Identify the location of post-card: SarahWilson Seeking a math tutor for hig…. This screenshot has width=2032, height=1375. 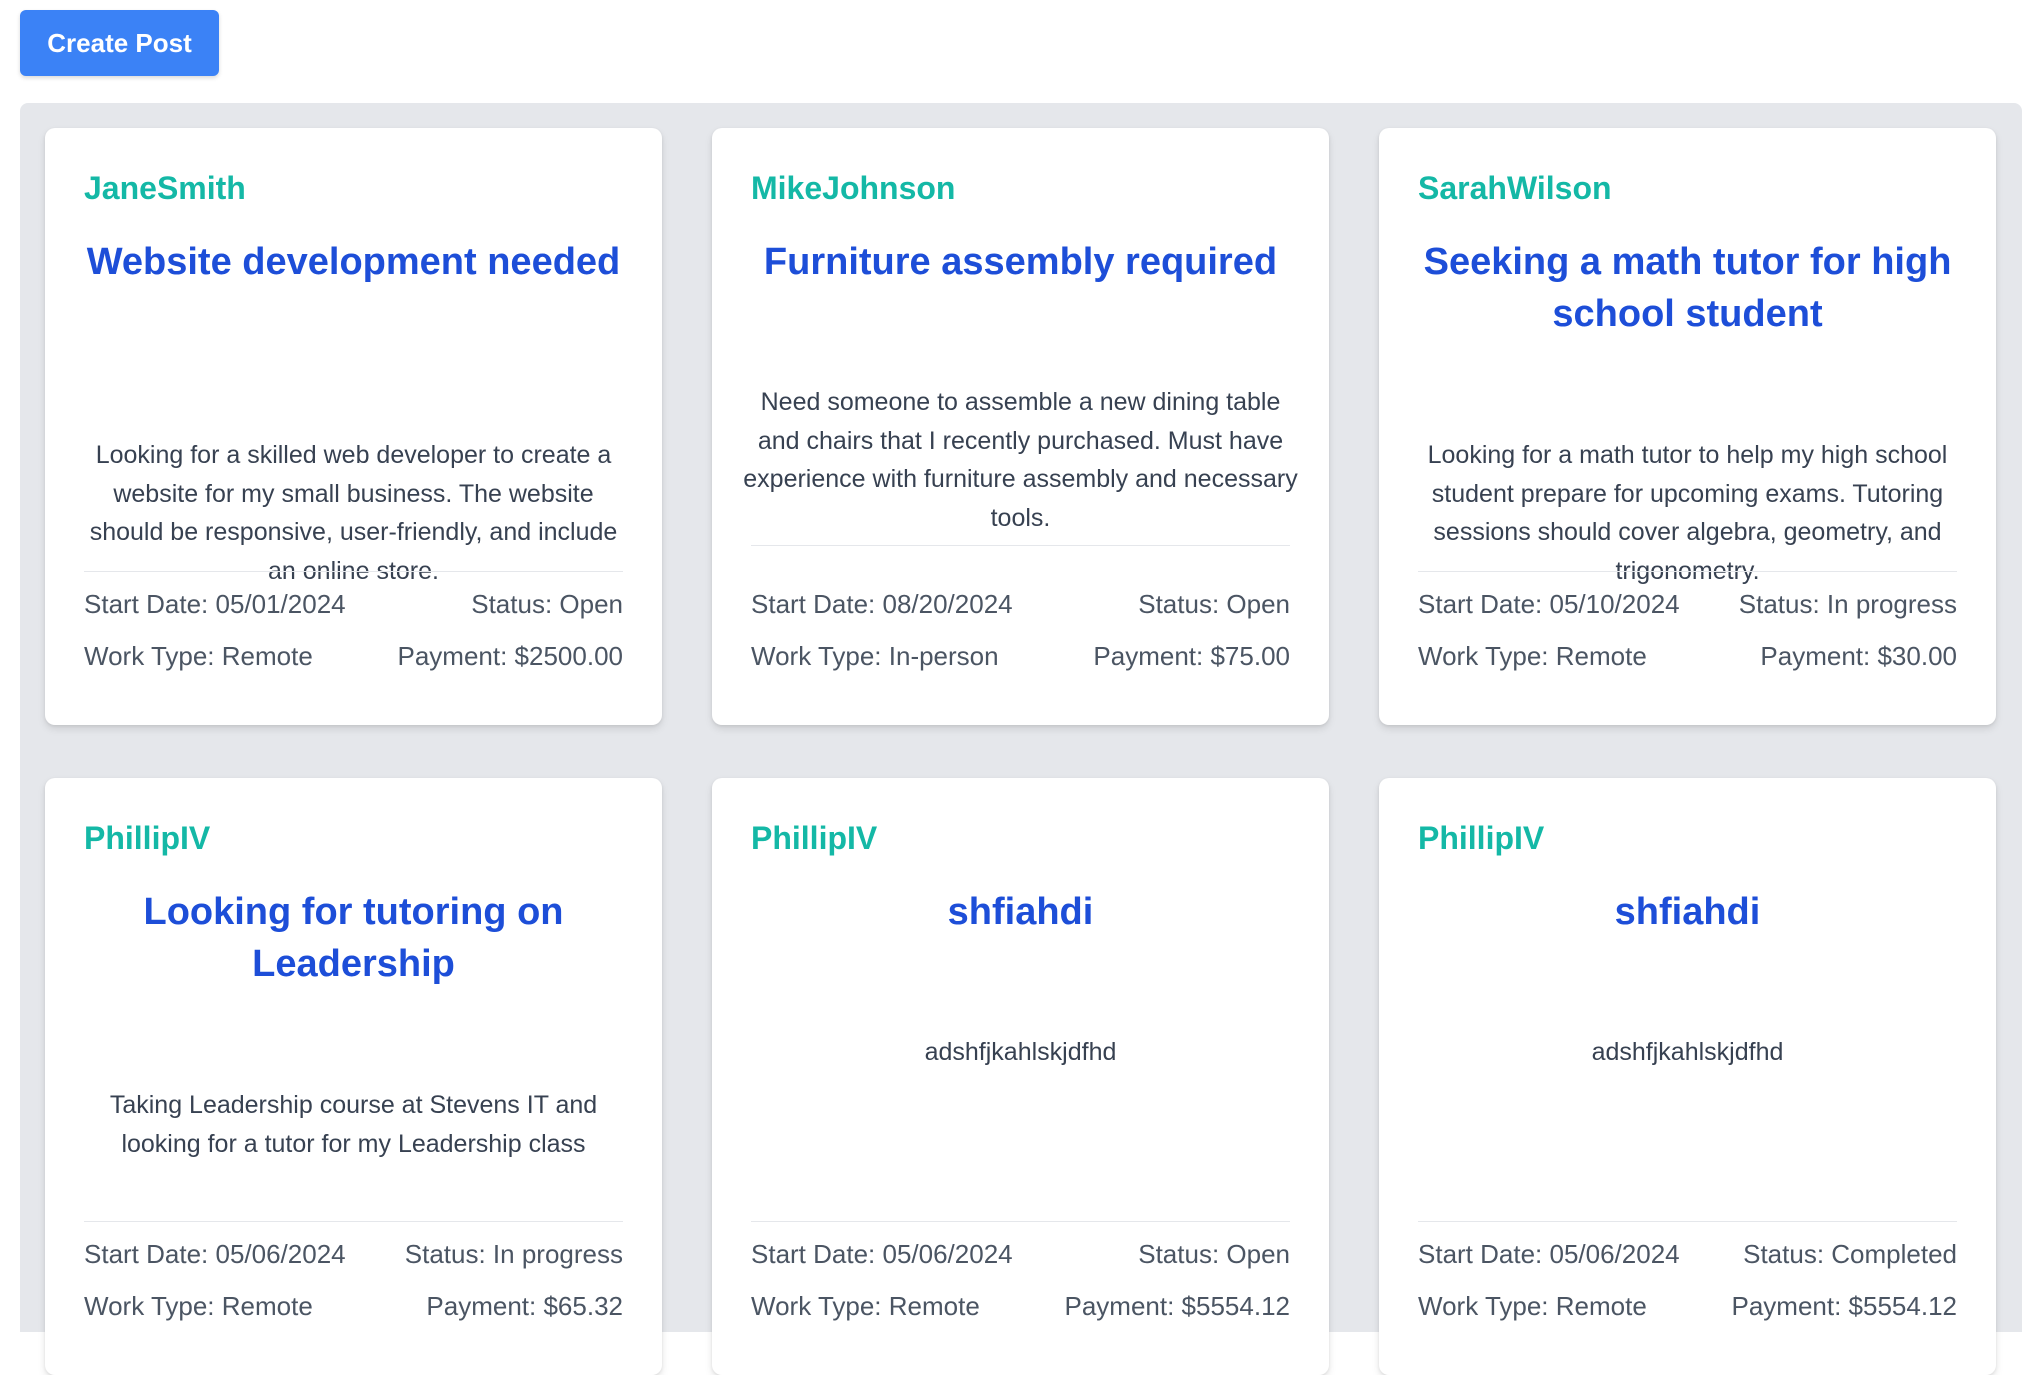
(1687, 426).